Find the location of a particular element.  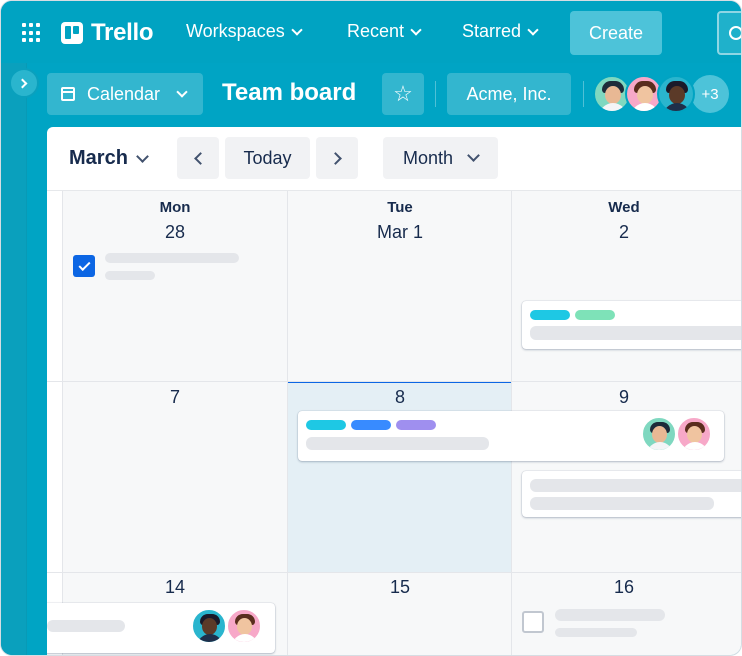

view-mode-select: Month is located at coordinates (440, 158).